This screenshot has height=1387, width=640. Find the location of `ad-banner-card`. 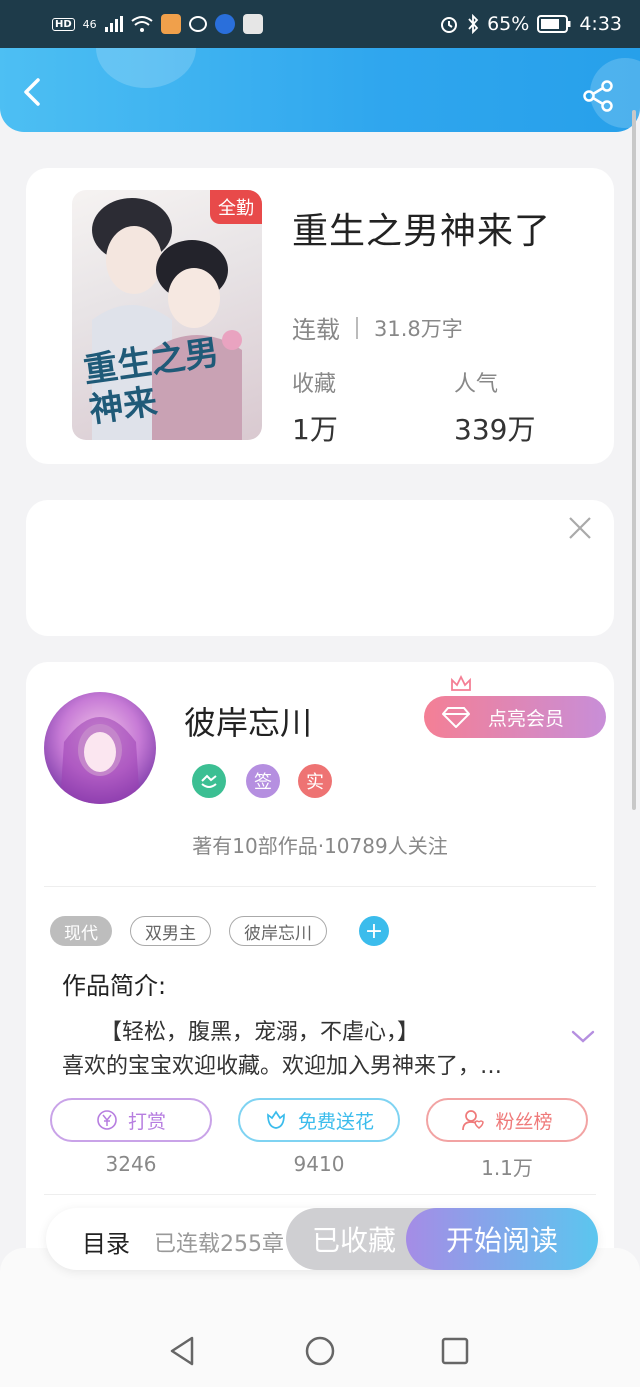

ad-banner-card is located at coordinates (320, 568).